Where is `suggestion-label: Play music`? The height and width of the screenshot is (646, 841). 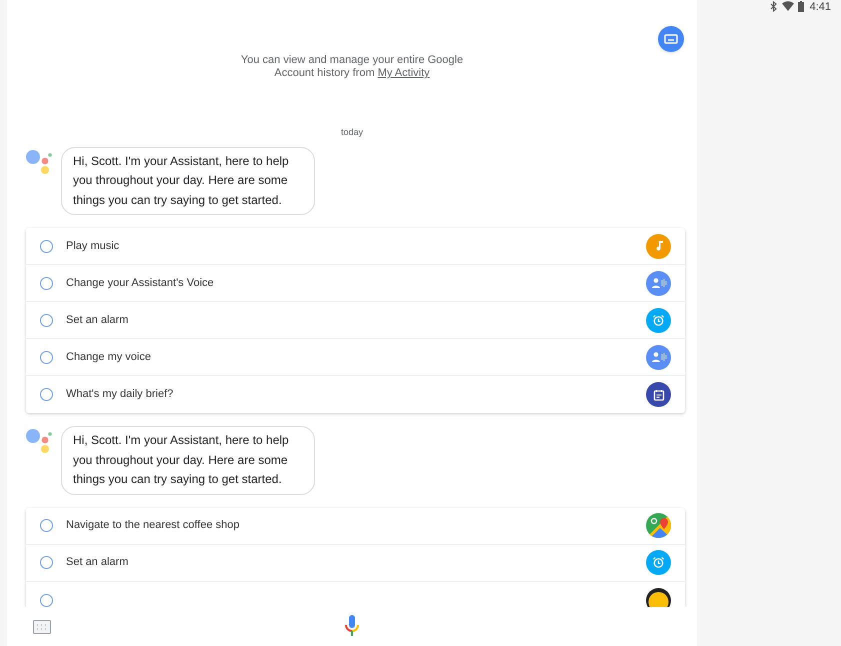 suggestion-label: Play music is located at coordinates (93, 246).